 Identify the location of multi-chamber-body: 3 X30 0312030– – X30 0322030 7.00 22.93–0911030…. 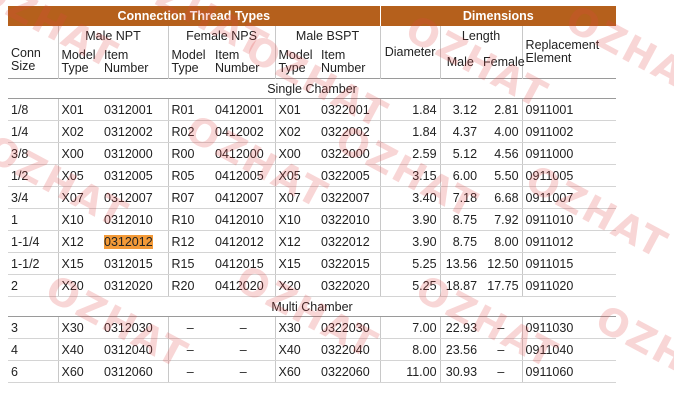
(312, 349).